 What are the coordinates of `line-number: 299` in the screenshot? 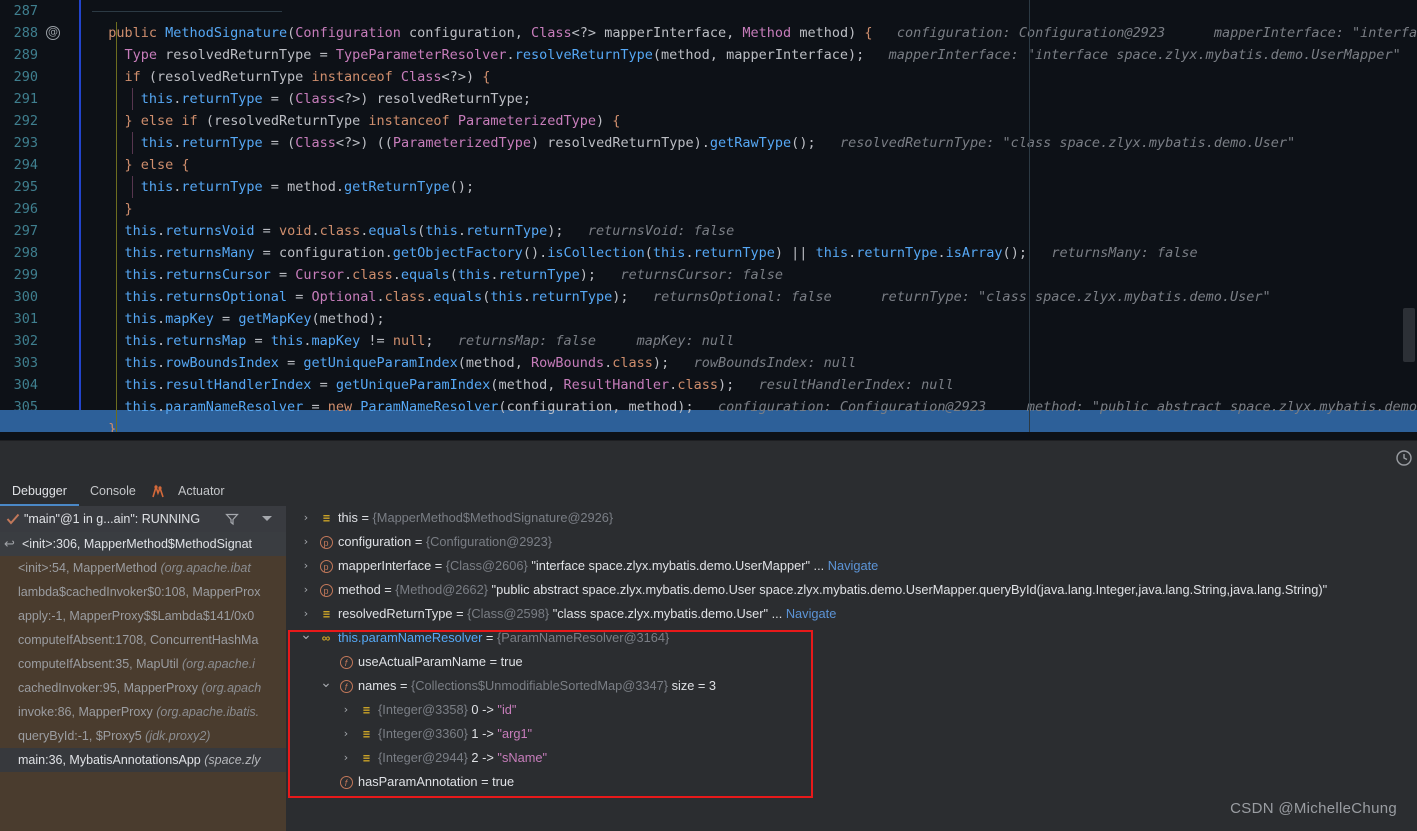 It's located at (25, 275).